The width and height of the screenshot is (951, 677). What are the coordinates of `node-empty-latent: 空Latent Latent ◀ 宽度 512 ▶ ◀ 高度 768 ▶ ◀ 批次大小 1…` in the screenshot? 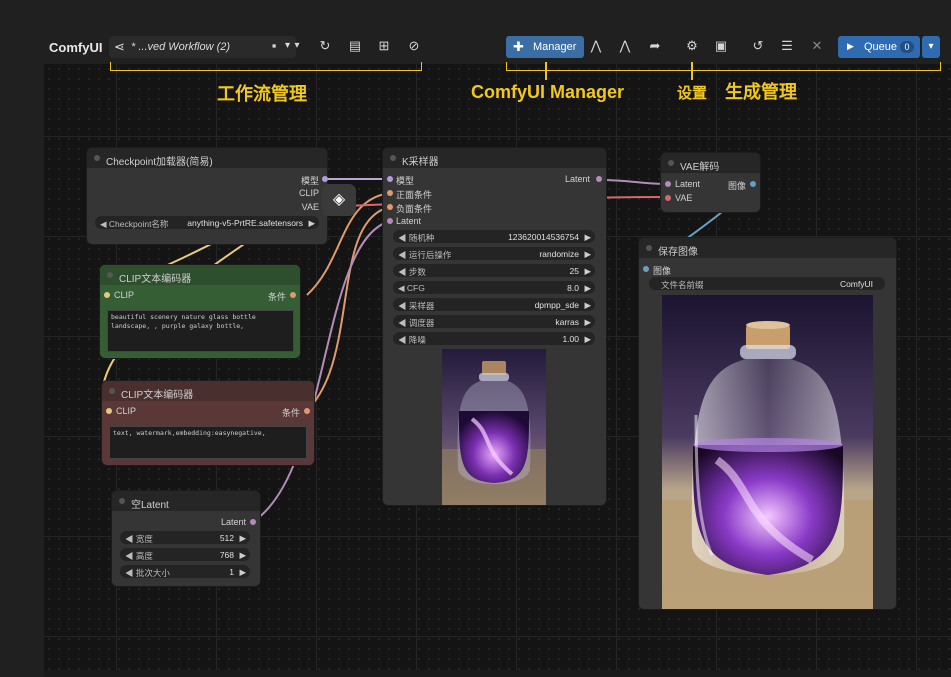 It's located at (186, 538).